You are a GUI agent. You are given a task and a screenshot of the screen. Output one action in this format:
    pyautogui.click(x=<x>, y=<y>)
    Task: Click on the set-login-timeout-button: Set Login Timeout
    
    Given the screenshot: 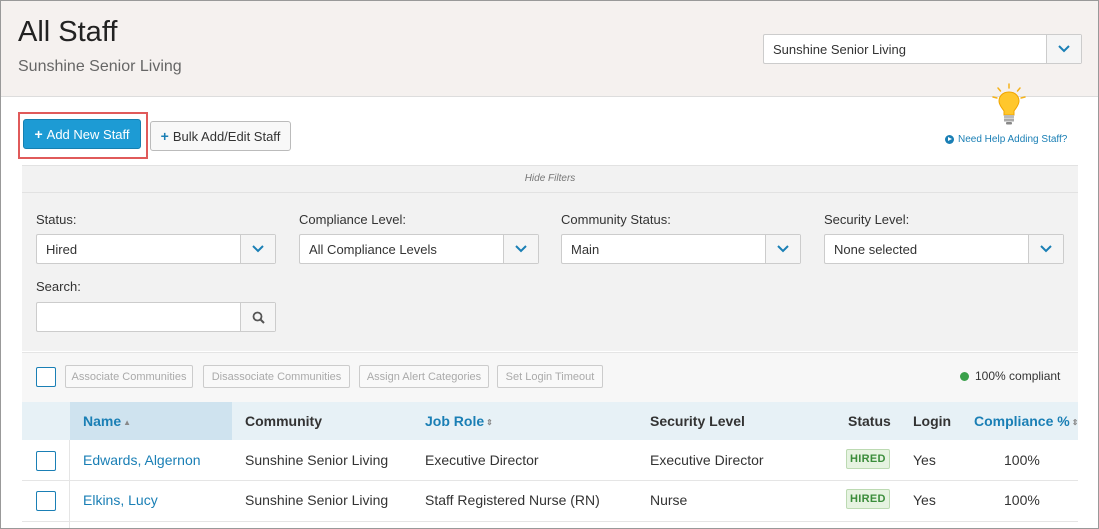 What is the action you would take?
    pyautogui.click(x=550, y=376)
    